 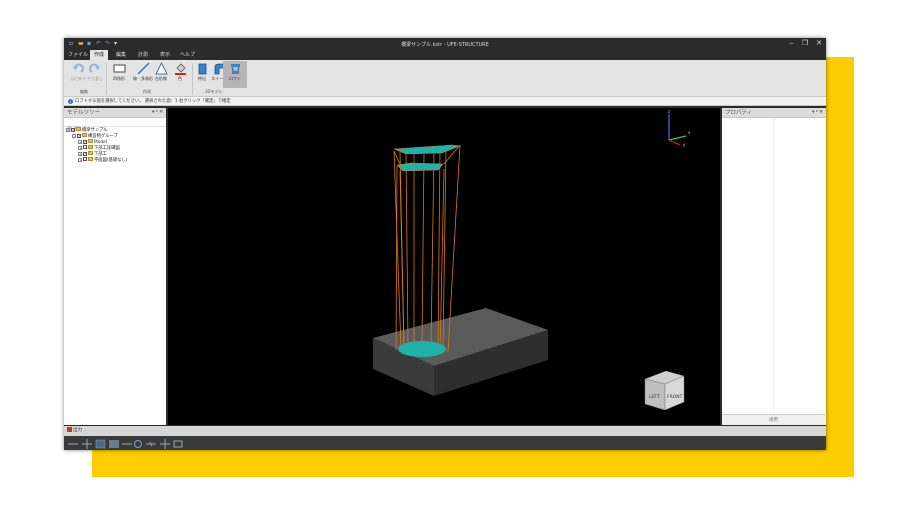 I want to click on loft-label: ロフト, so click(x=235, y=78).